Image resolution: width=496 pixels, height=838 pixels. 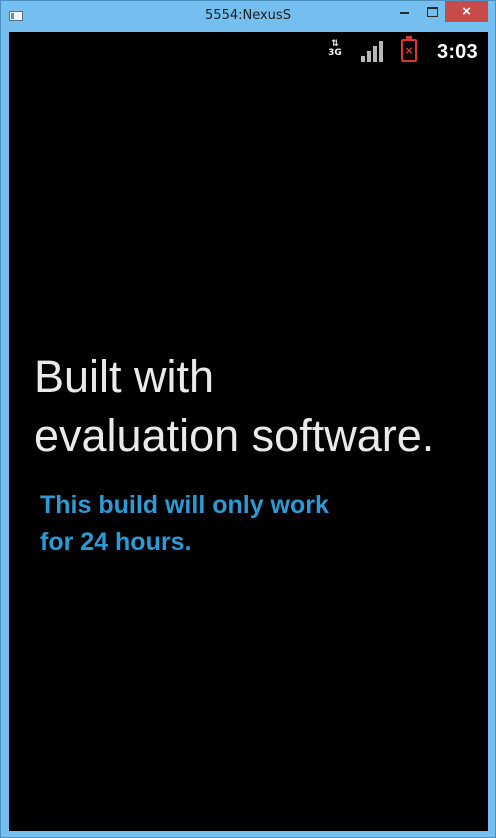 I want to click on battery-warning-icon: ×, so click(x=409, y=49).